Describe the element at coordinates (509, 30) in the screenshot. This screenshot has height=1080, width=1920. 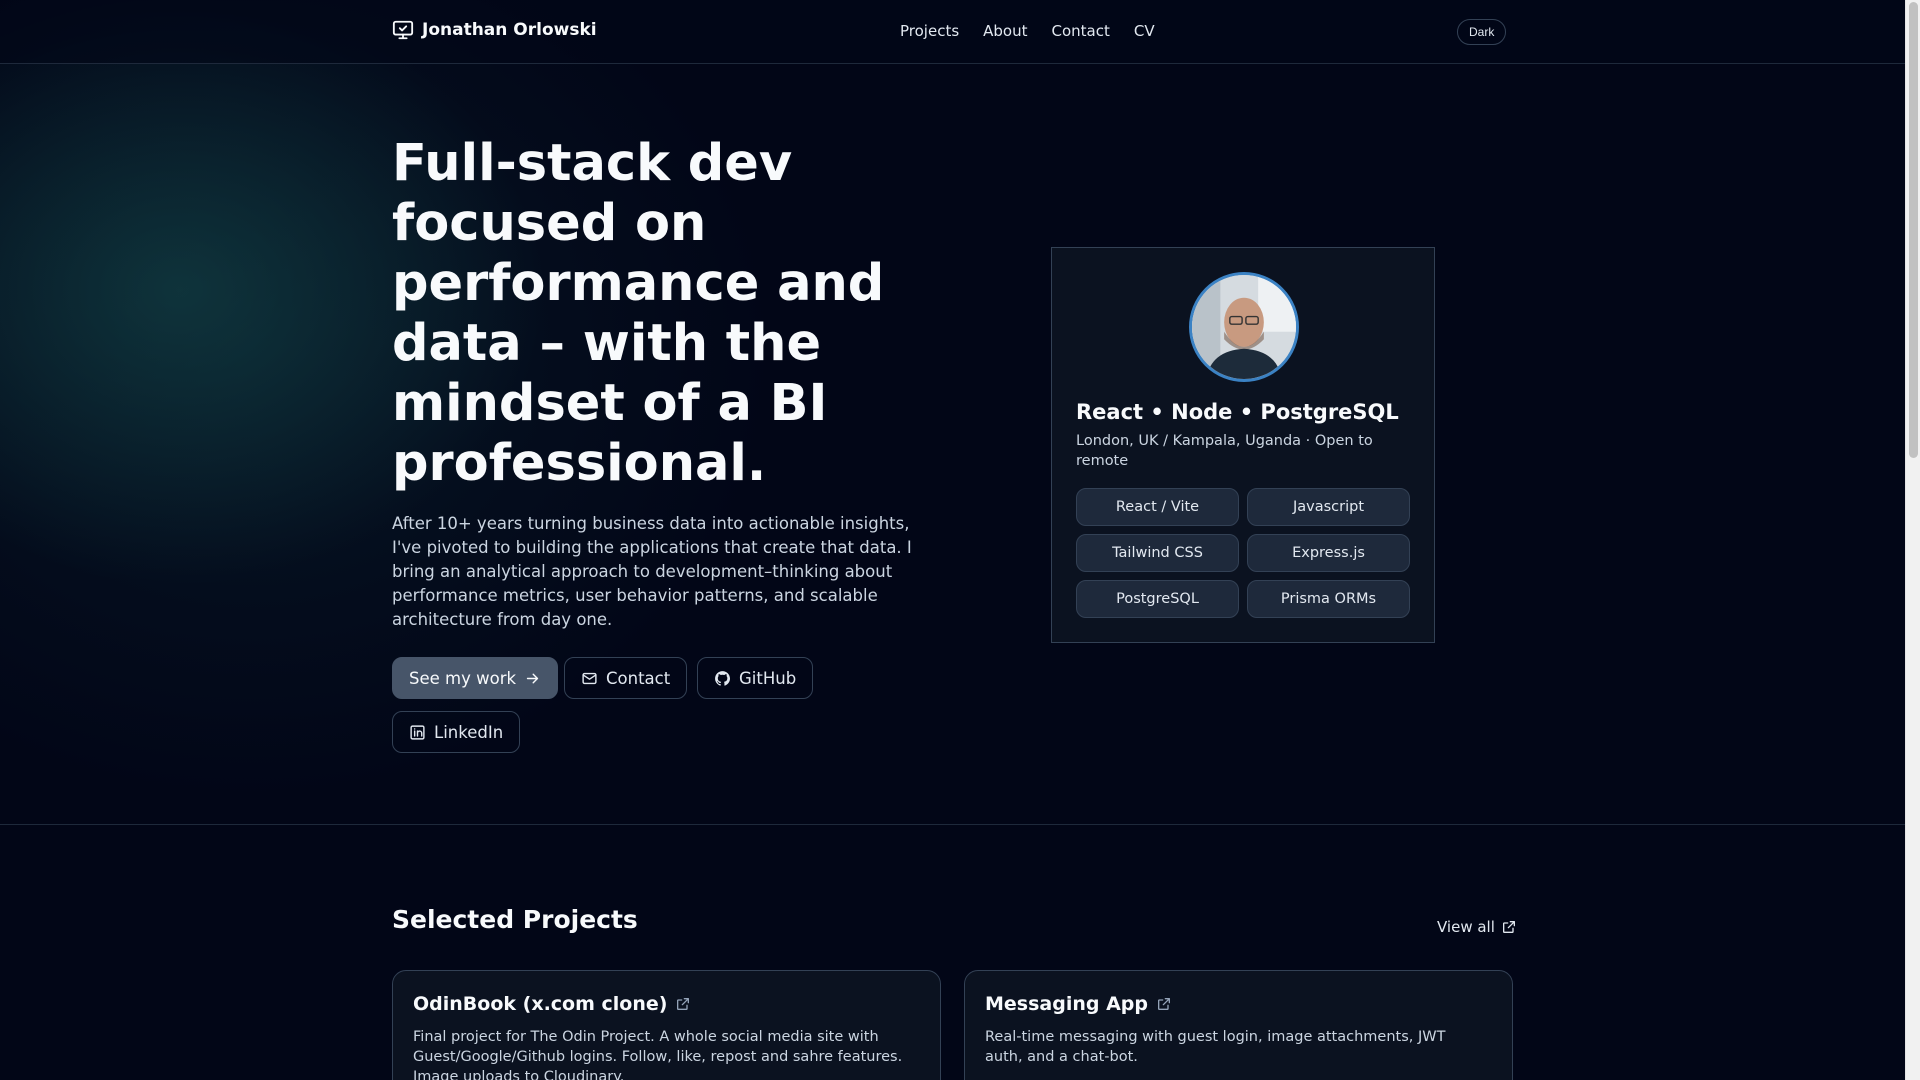
I see `brand-name: Jonathan Orlowski` at that location.